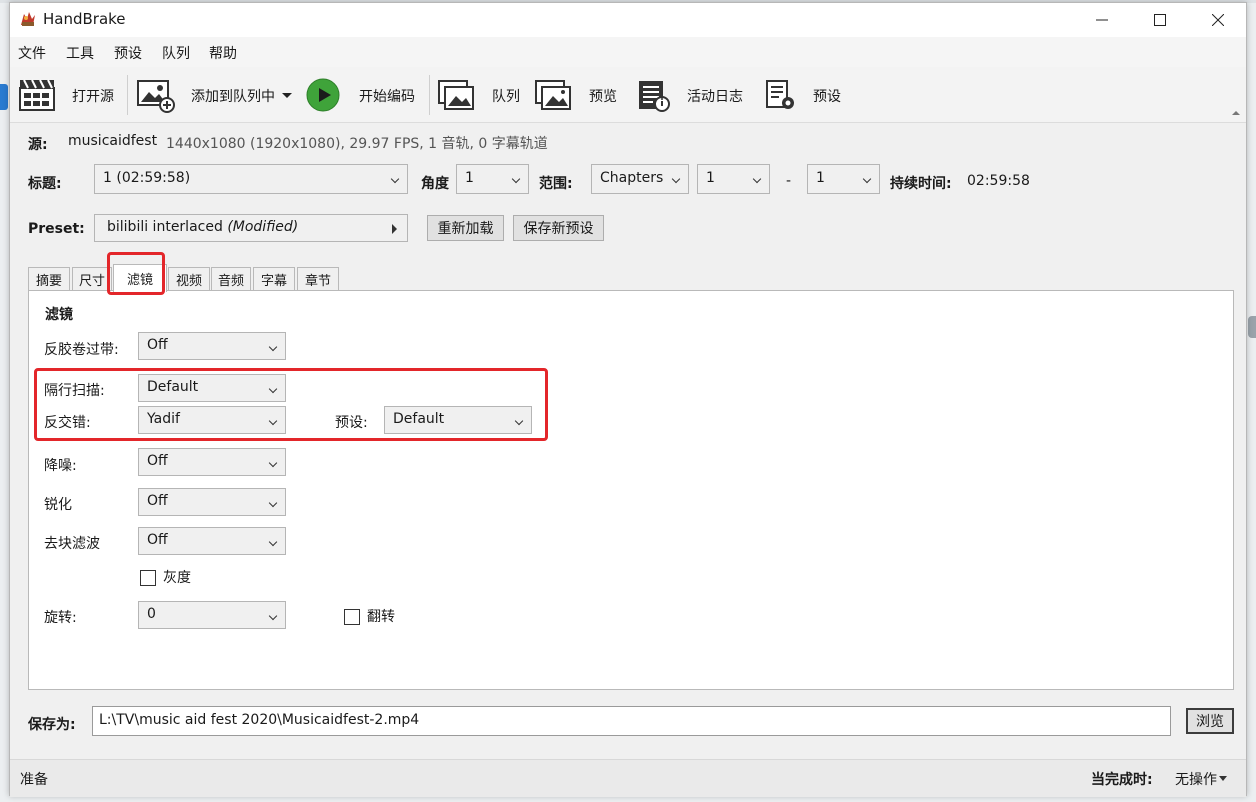 The width and height of the screenshot is (1256, 802). What do you see at coordinates (603, 96) in the screenshot?
I see `preview-button: 预览` at bounding box center [603, 96].